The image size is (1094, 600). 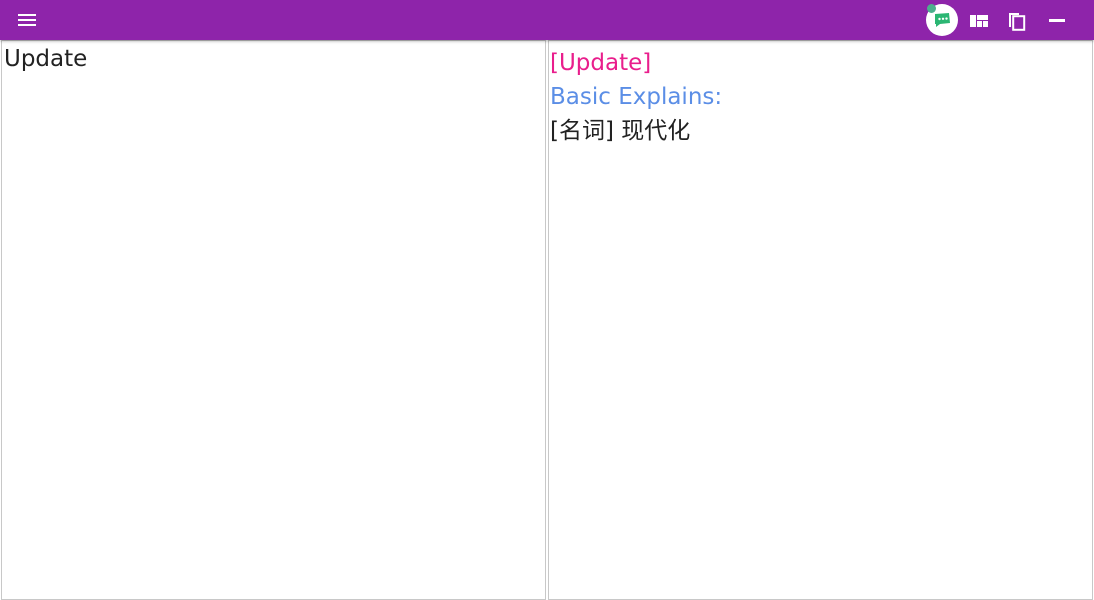 I want to click on translation-result: [Update] Basic Explains: [名词] 现代化, so click(x=636, y=97).